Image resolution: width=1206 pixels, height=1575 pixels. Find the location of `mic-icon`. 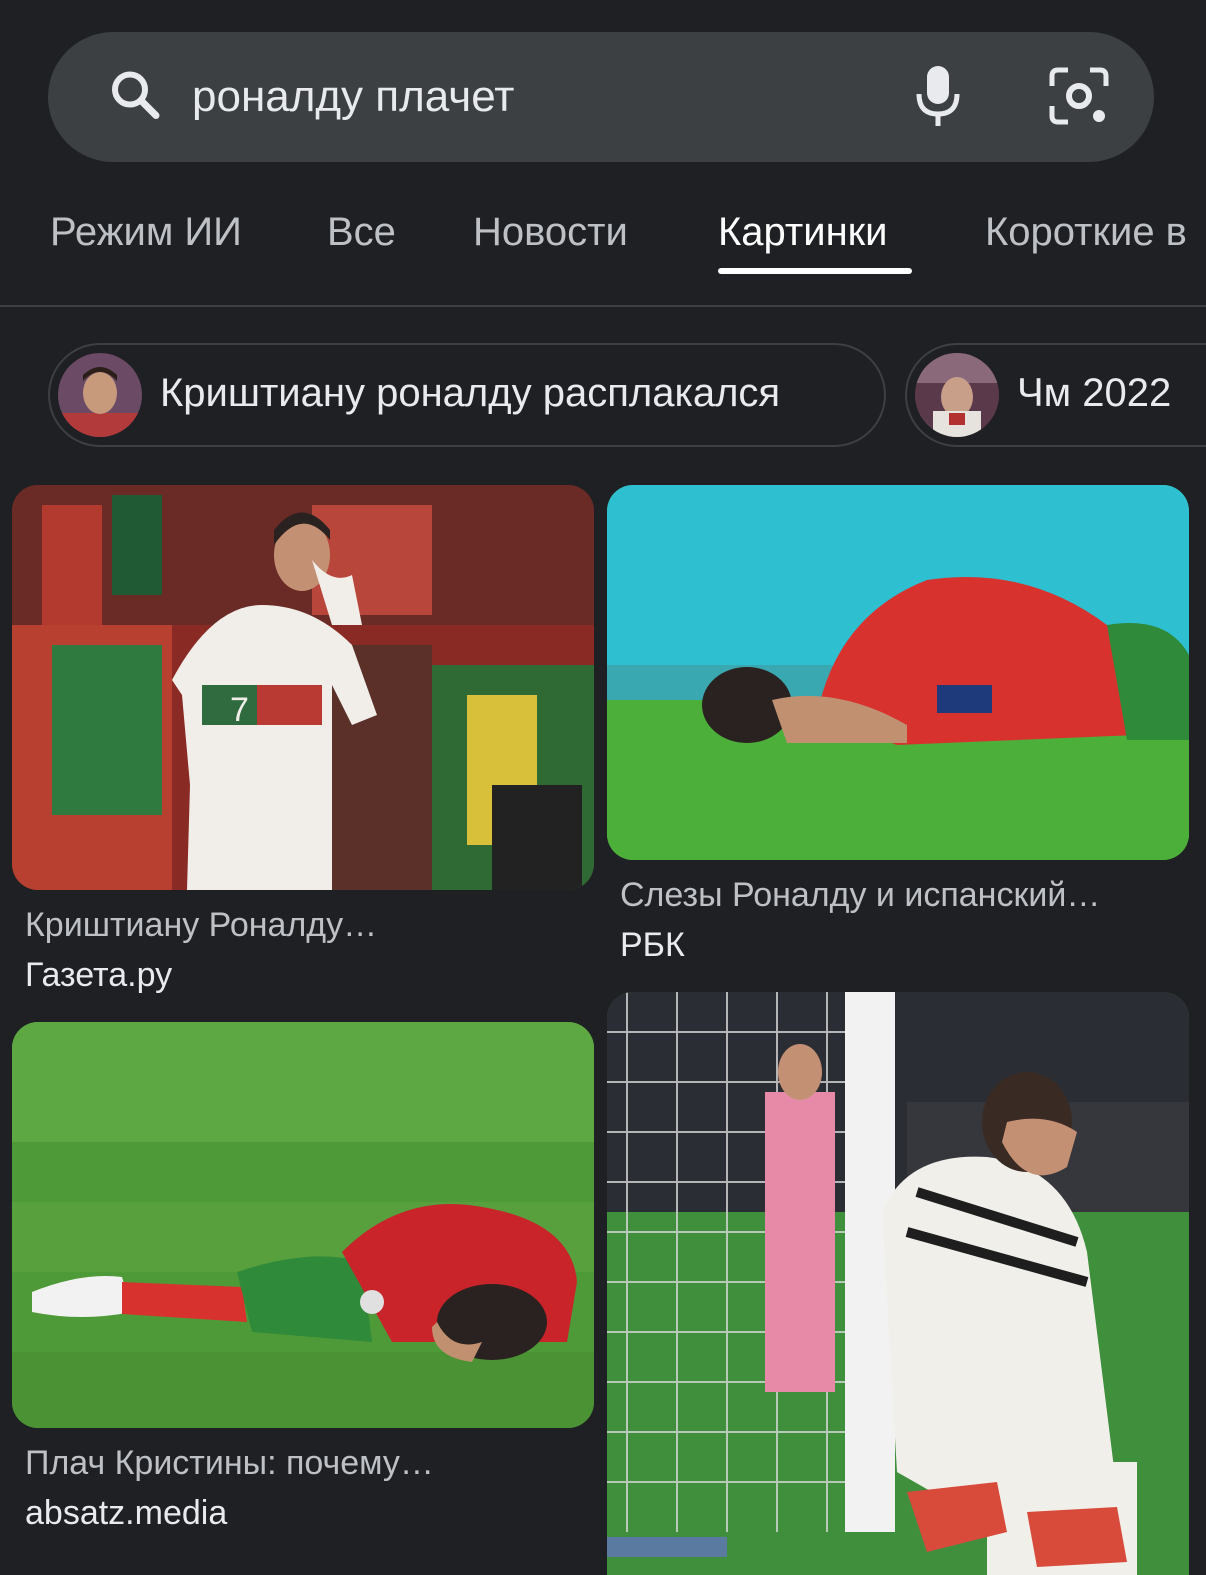

mic-icon is located at coordinates (938, 99).